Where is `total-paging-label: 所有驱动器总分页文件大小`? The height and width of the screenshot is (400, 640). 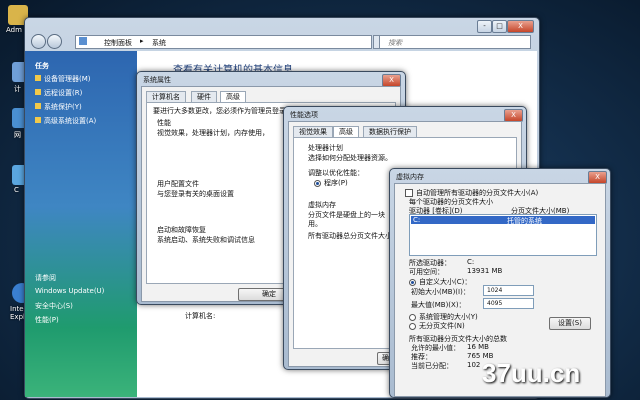
total-paging-label: 所有驱动器总分页文件大小 is located at coordinates (350, 236).